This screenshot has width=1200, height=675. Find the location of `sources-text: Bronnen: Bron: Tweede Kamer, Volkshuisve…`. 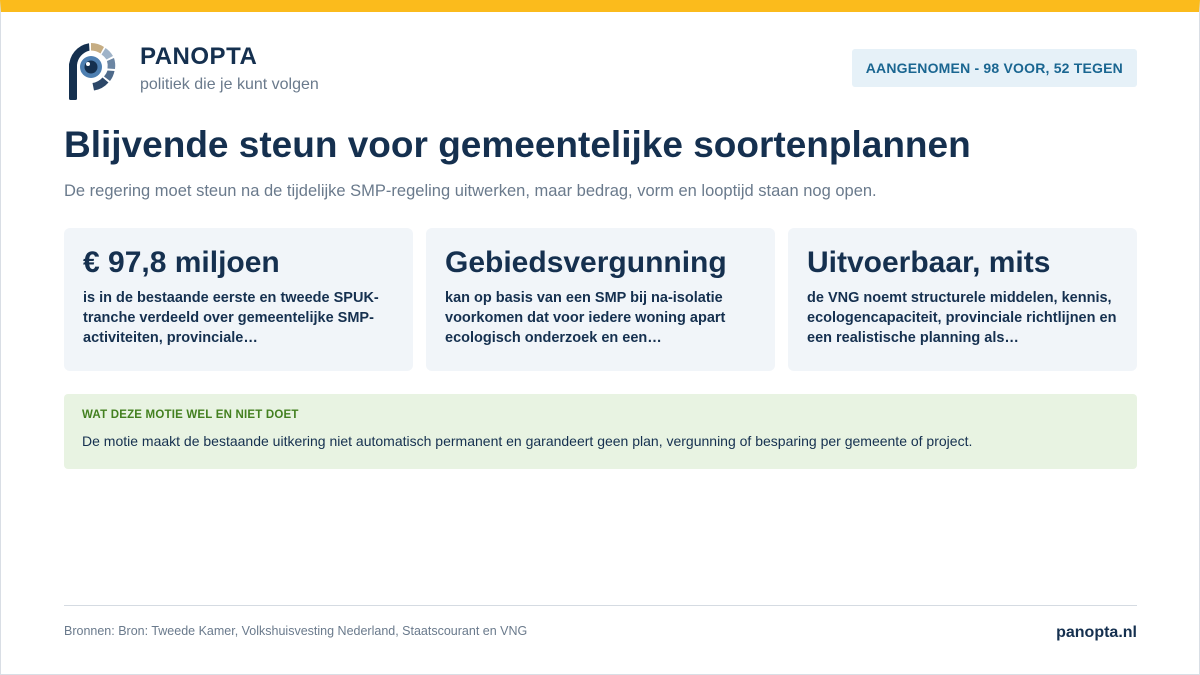

sources-text: Bronnen: Bron: Tweede Kamer, Volkshuisve… is located at coordinates (296, 631).